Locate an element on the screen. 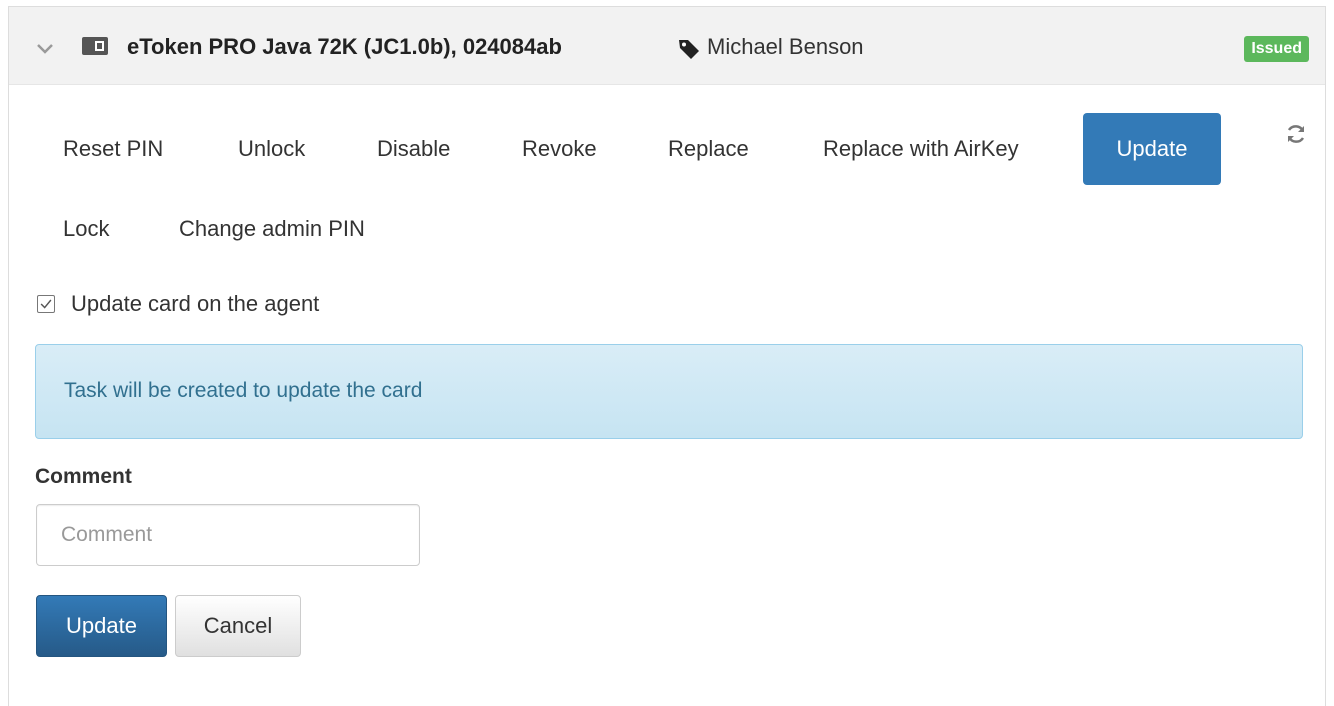 The height and width of the screenshot is (706, 1334). action-revoke: Revoke is located at coordinates (559, 149).